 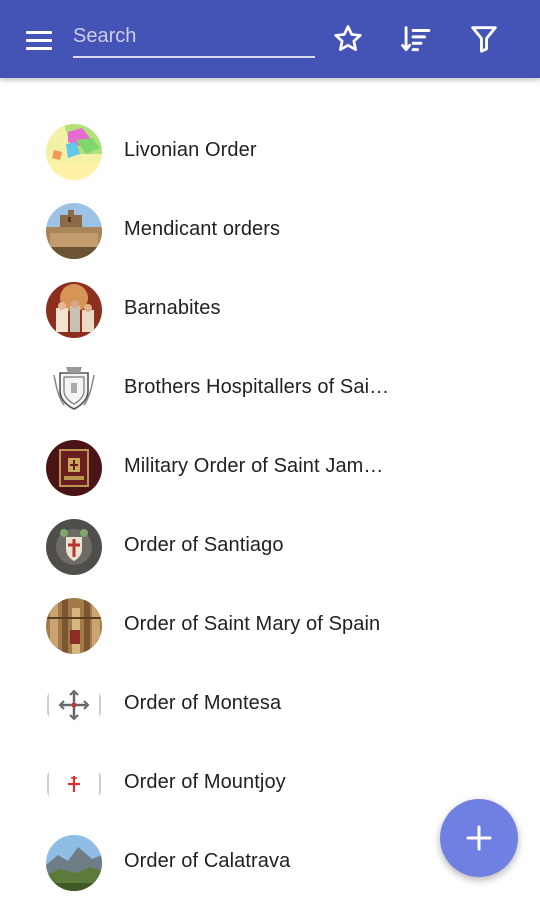 What do you see at coordinates (207, 861) in the screenshot?
I see `list-item-label: Order of Calatrava` at bounding box center [207, 861].